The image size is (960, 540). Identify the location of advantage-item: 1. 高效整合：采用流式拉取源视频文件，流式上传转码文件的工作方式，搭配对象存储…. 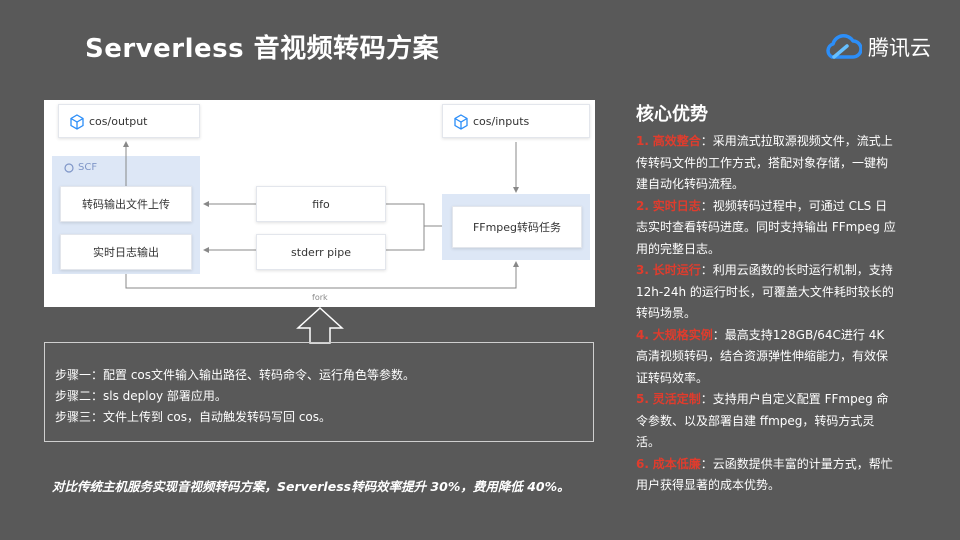
(764, 162).